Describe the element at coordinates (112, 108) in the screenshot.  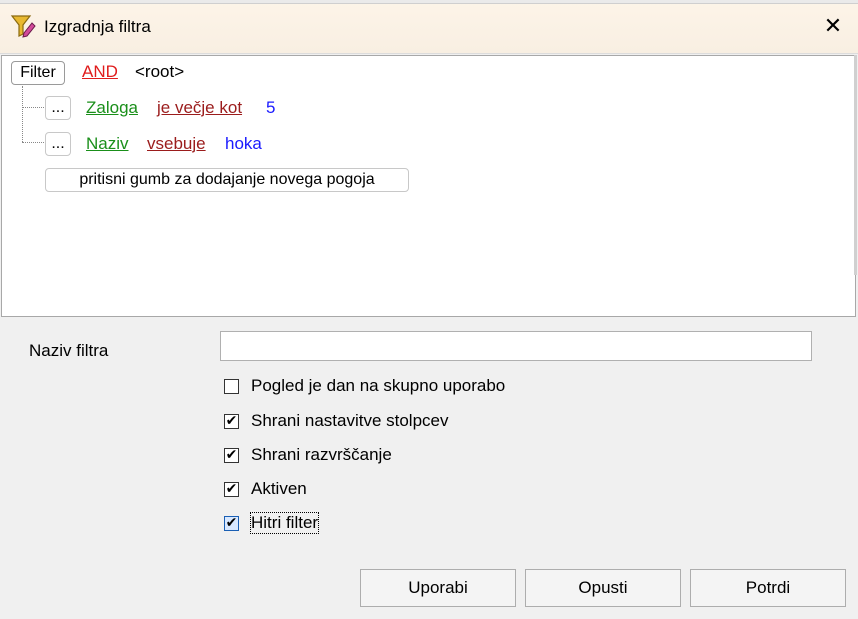
I see `condition-field-link: Zaloga` at that location.